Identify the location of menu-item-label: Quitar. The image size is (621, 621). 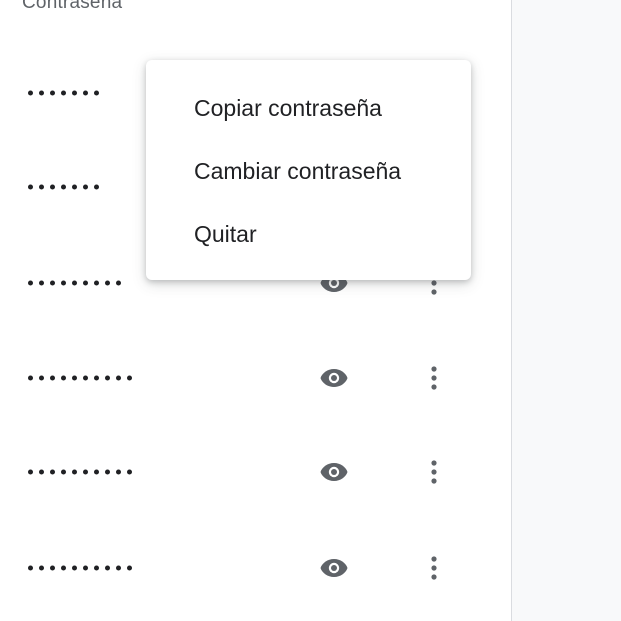
(225, 233).